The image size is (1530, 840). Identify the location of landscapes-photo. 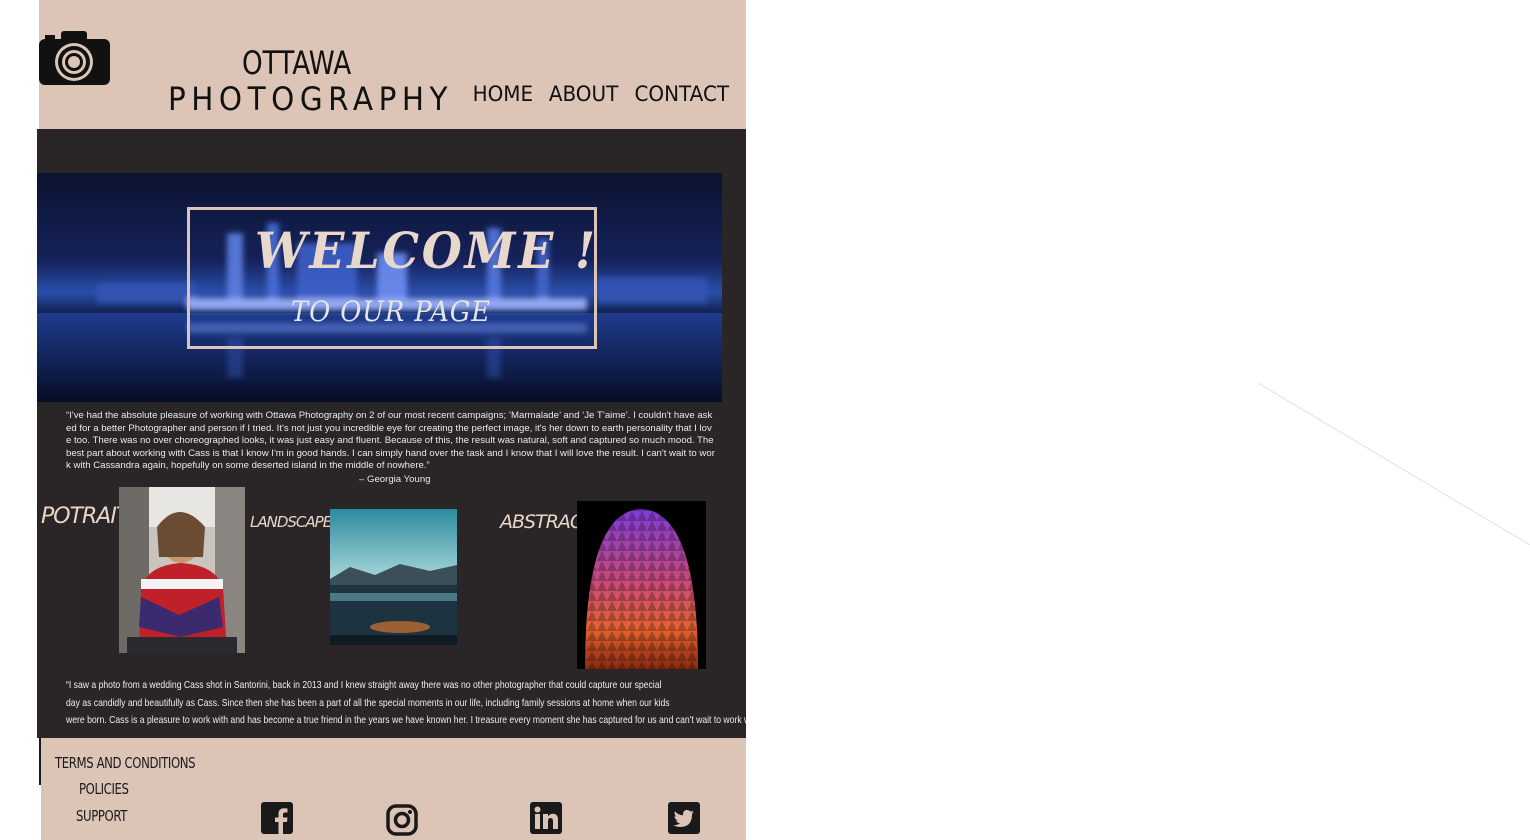
(393, 577).